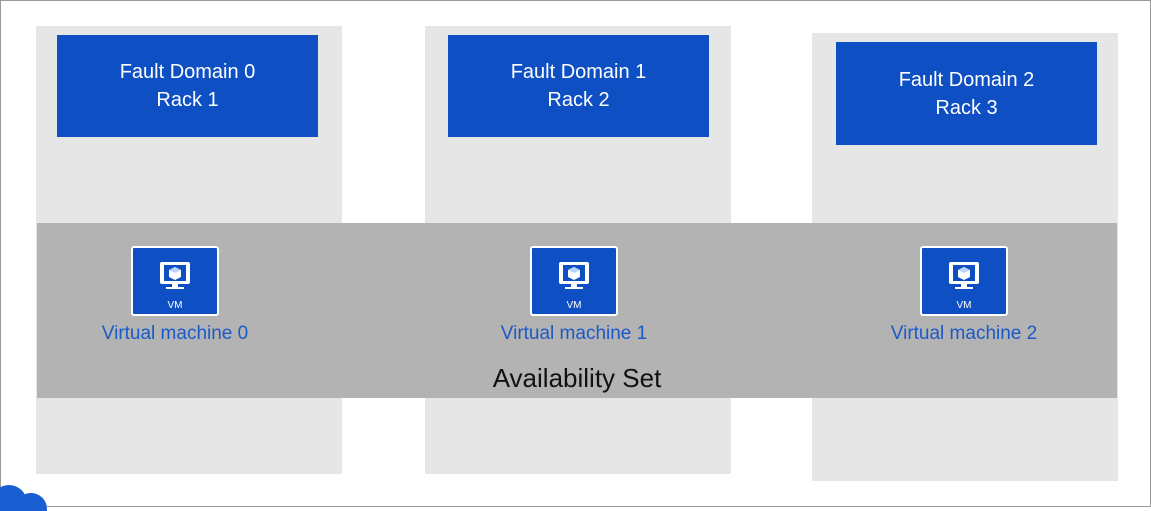 The width and height of the screenshot is (1151, 511). Describe the element at coordinates (966, 93) in the screenshot. I see `fault-domain-2-box: Fault Domain 2 Rack 3` at that location.